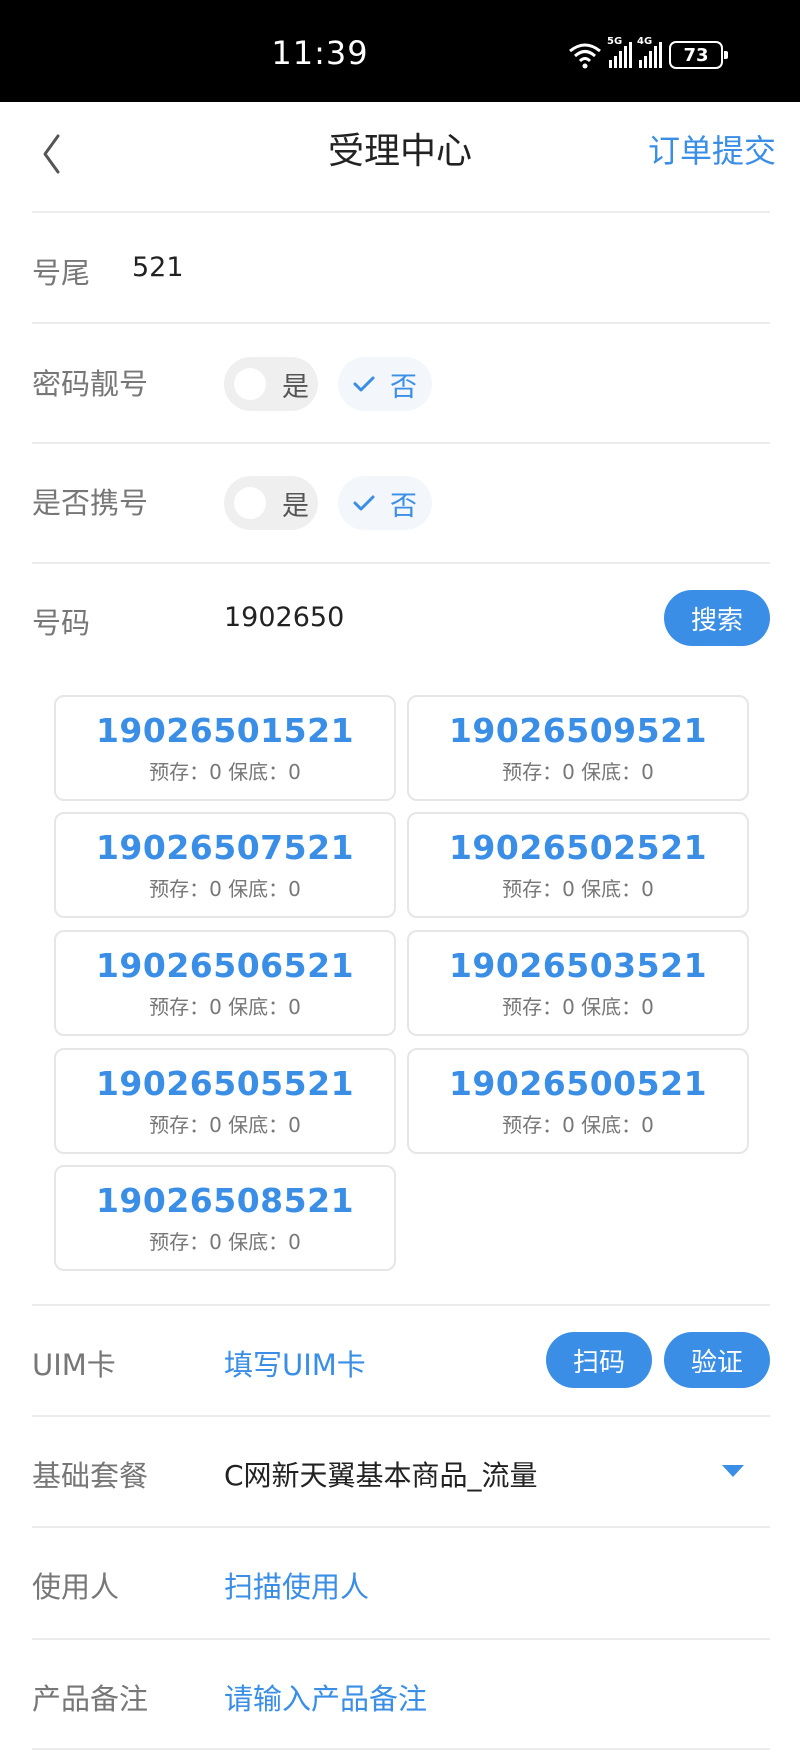 This screenshot has width=800, height=1760. What do you see at coordinates (400, 51) in the screenshot?
I see `status-bar: 11:39 5G 4G 73` at bounding box center [400, 51].